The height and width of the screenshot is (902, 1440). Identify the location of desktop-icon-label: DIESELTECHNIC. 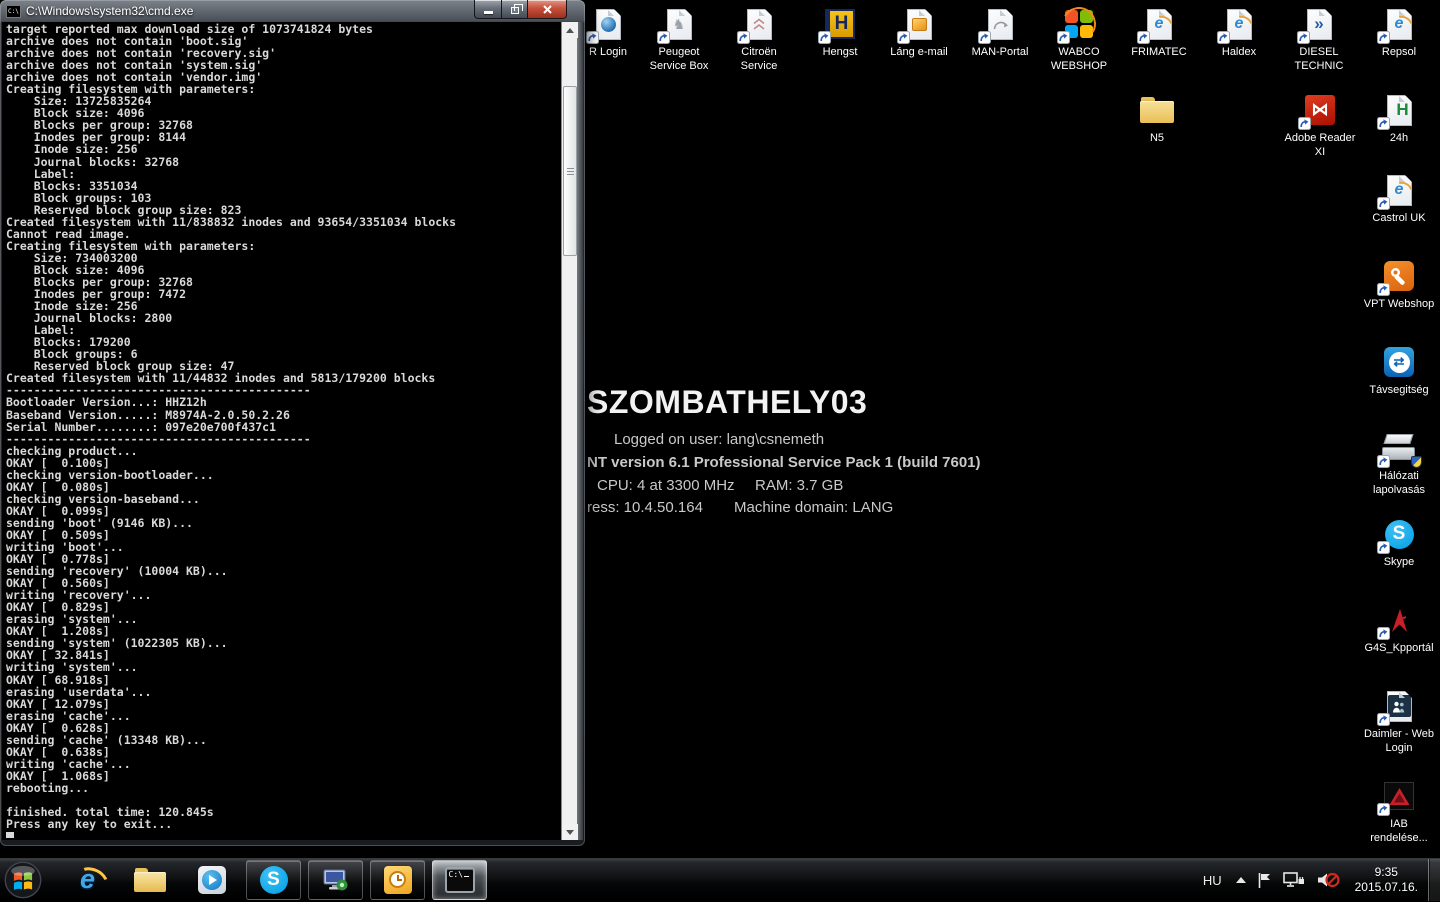
(1319, 59).